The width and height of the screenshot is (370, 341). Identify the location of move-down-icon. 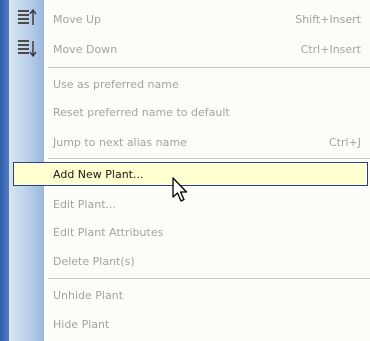
(27, 49).